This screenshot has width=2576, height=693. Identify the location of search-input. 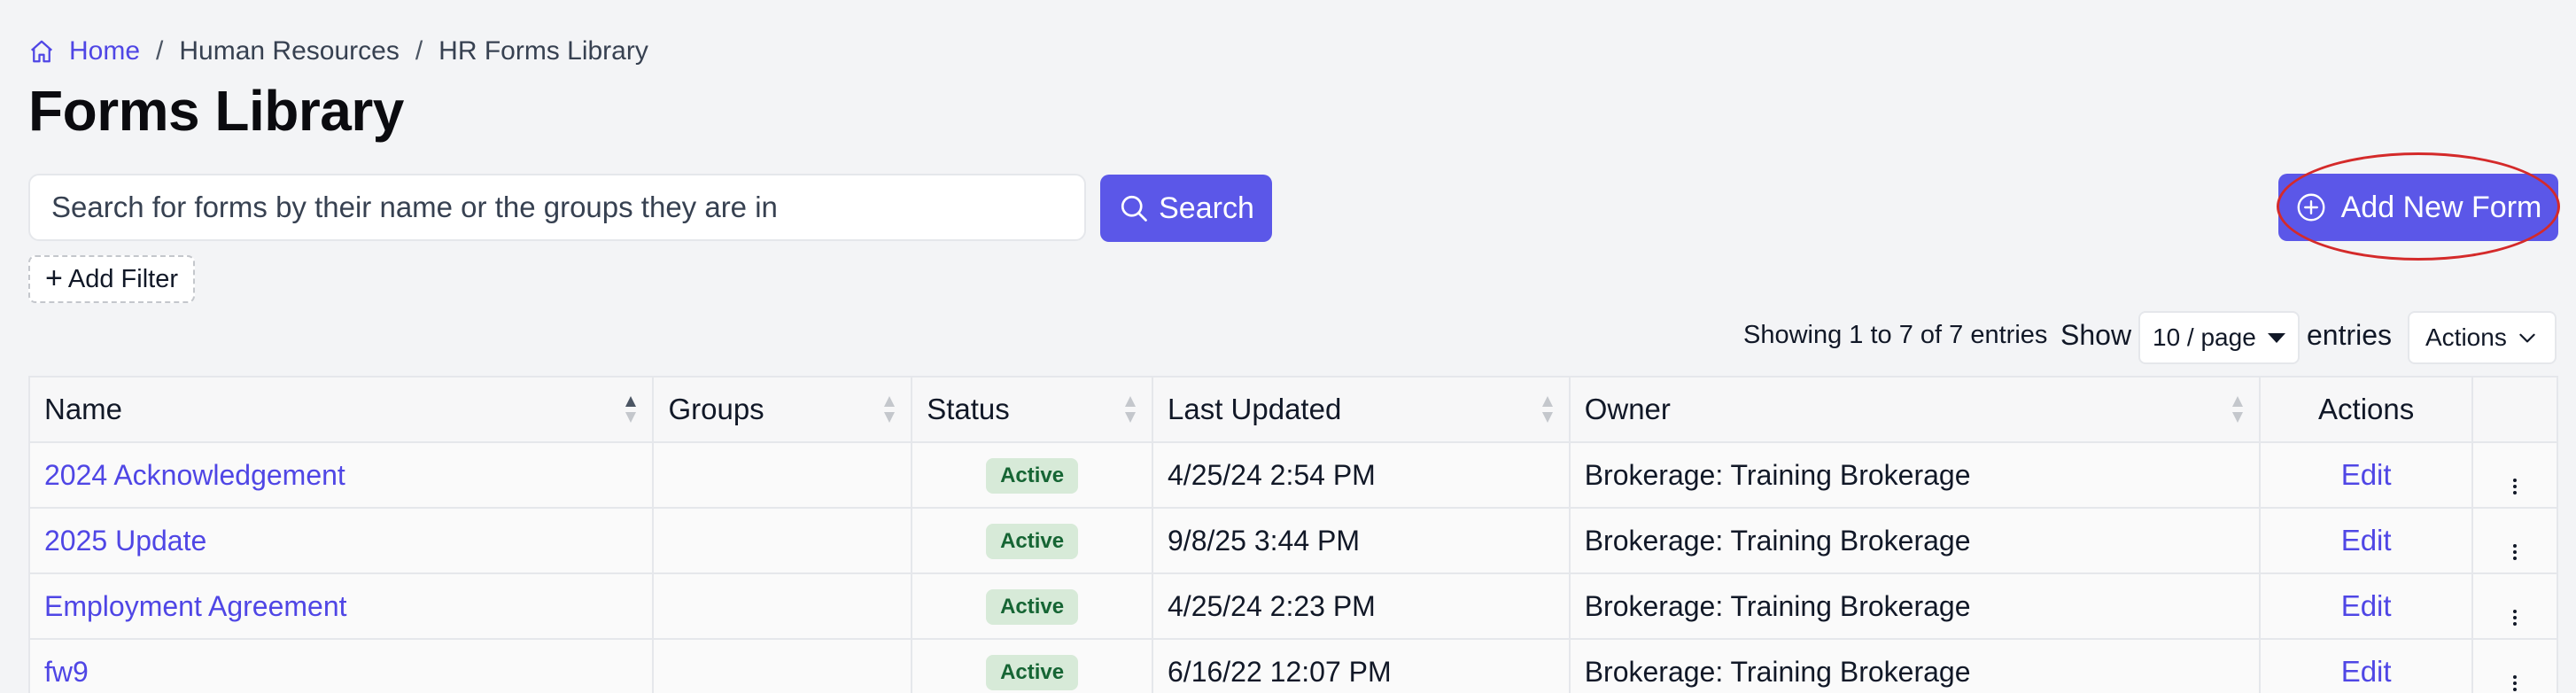
(557, 207).